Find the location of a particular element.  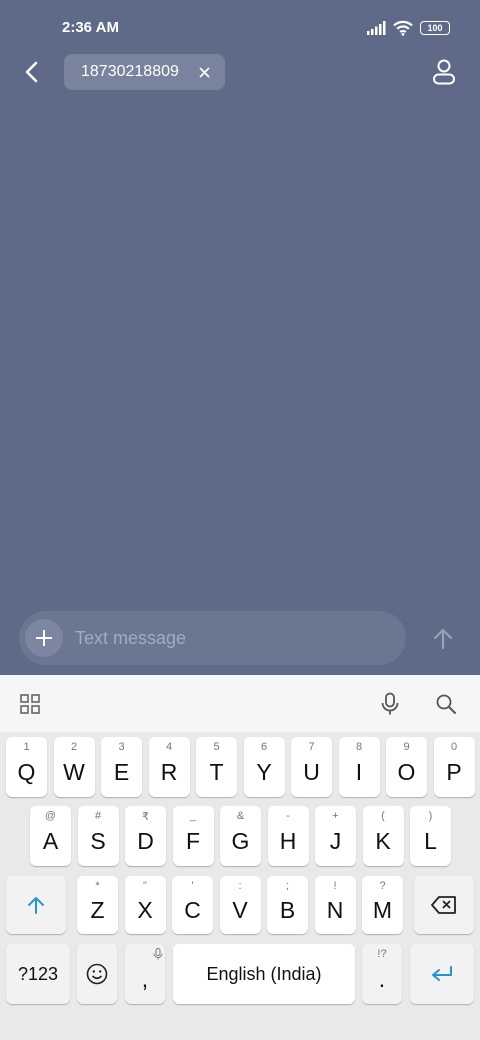

key-label: C is located at coordinates (192, 910).